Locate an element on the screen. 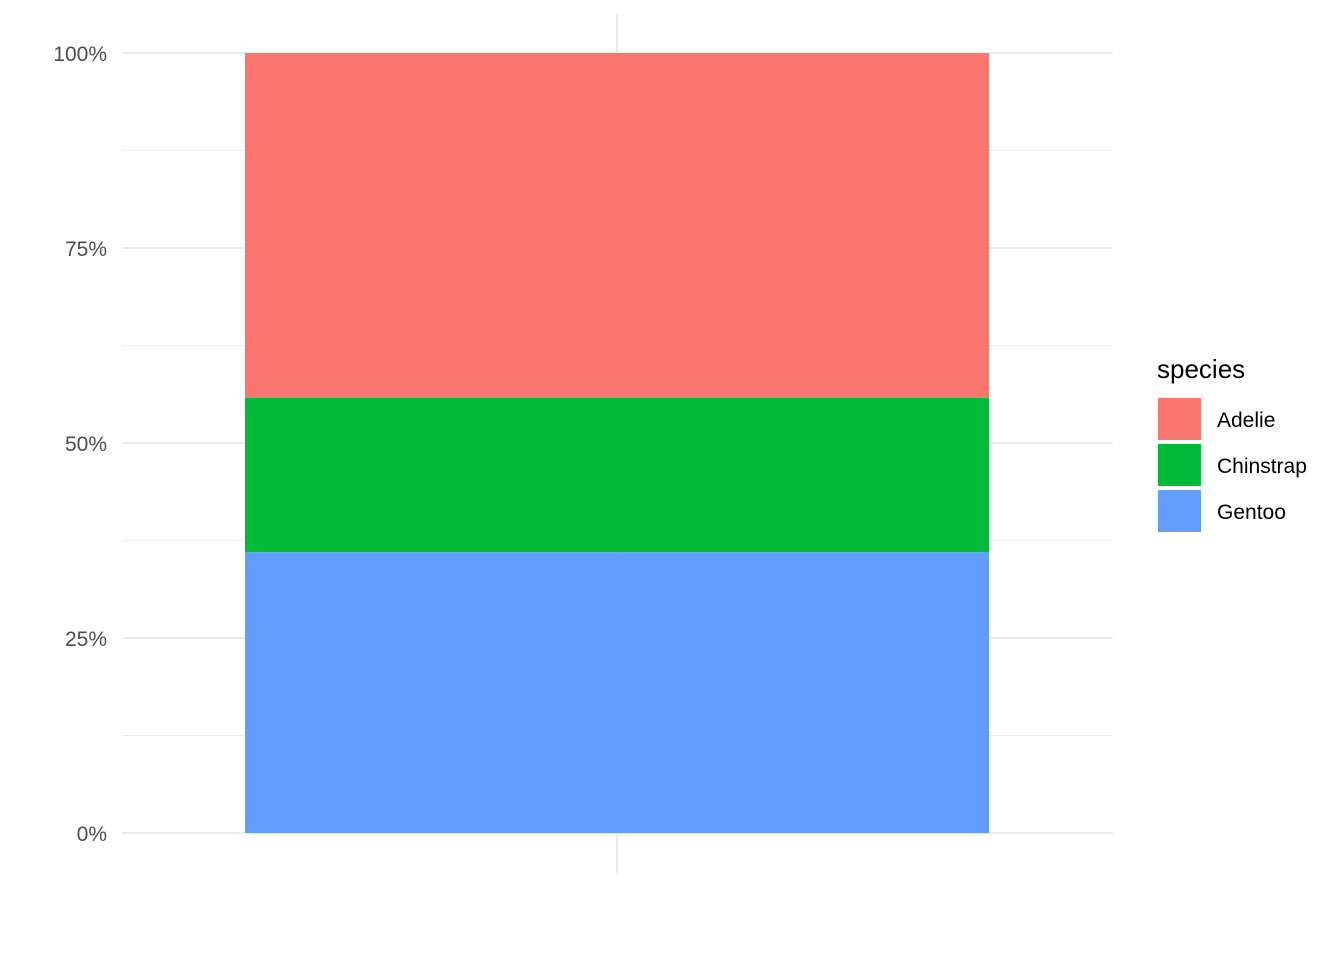 The width and height of the screenshot is (1344, 960). legend-key-chinstrap is located at coordinates (1179, 465).